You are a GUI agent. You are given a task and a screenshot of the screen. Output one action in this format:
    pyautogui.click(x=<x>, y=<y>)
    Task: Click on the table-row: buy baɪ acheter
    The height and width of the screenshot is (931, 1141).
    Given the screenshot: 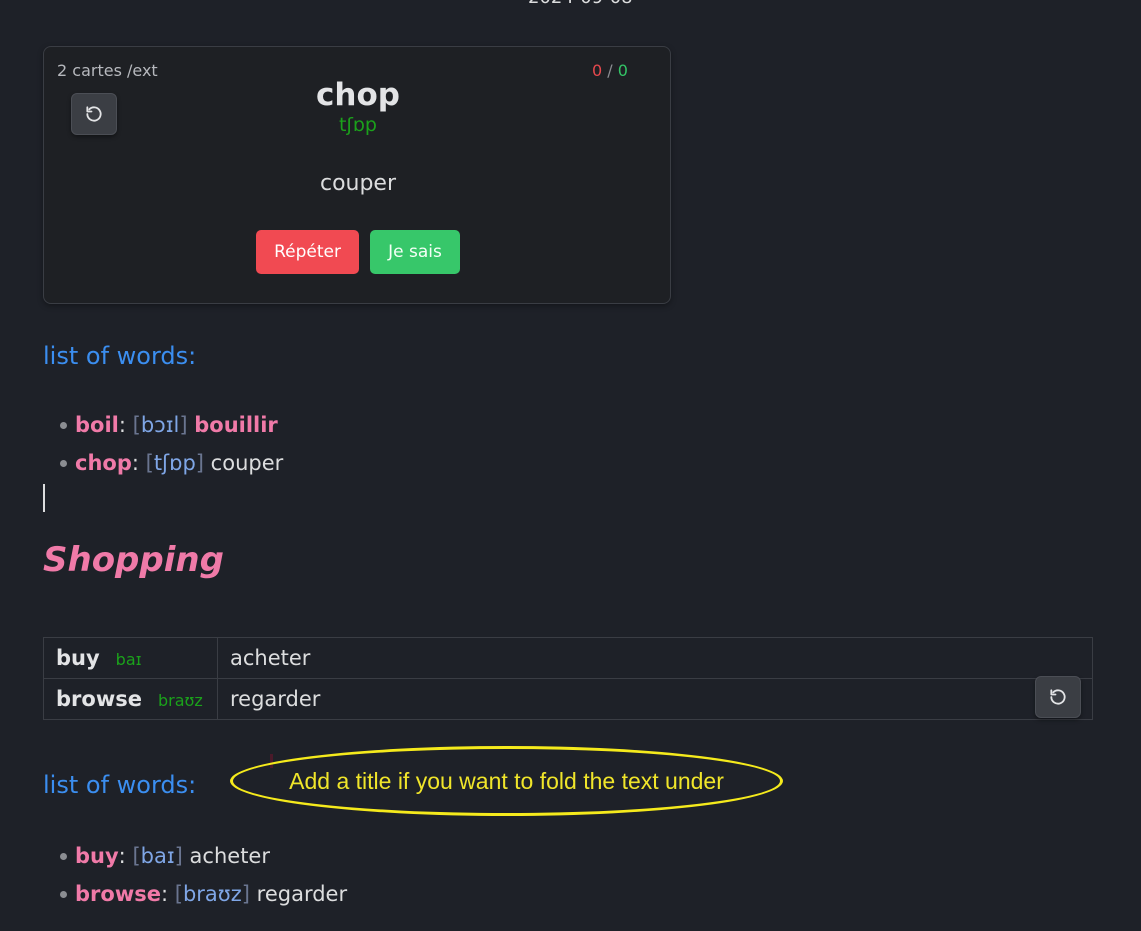 What is the action you would take?
    pyautogui.click(x=568, y=658)
    